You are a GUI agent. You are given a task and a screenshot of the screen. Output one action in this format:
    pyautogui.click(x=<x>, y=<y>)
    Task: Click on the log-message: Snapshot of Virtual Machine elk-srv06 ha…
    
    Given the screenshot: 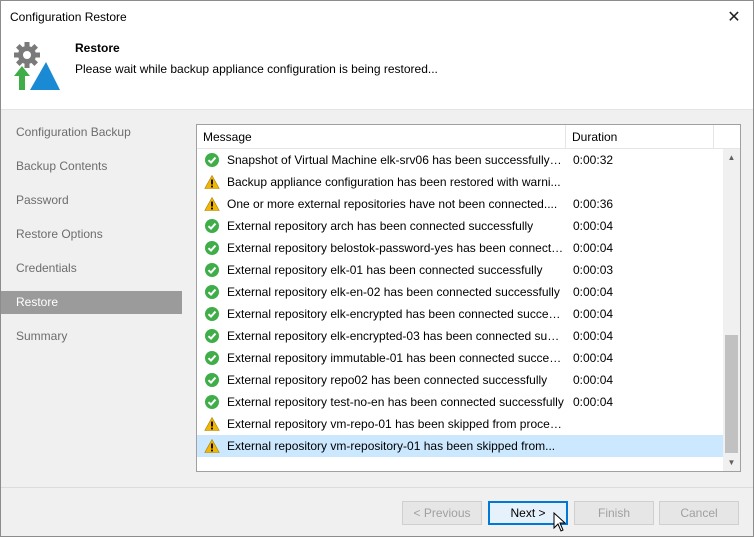 What is the action you would take?
    pyautogui.click(x=395, y=160)
    